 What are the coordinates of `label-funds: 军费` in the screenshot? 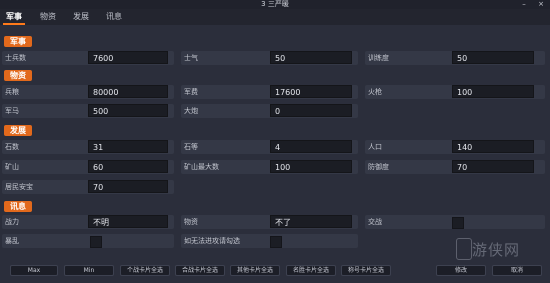 It's located at (191, 92).